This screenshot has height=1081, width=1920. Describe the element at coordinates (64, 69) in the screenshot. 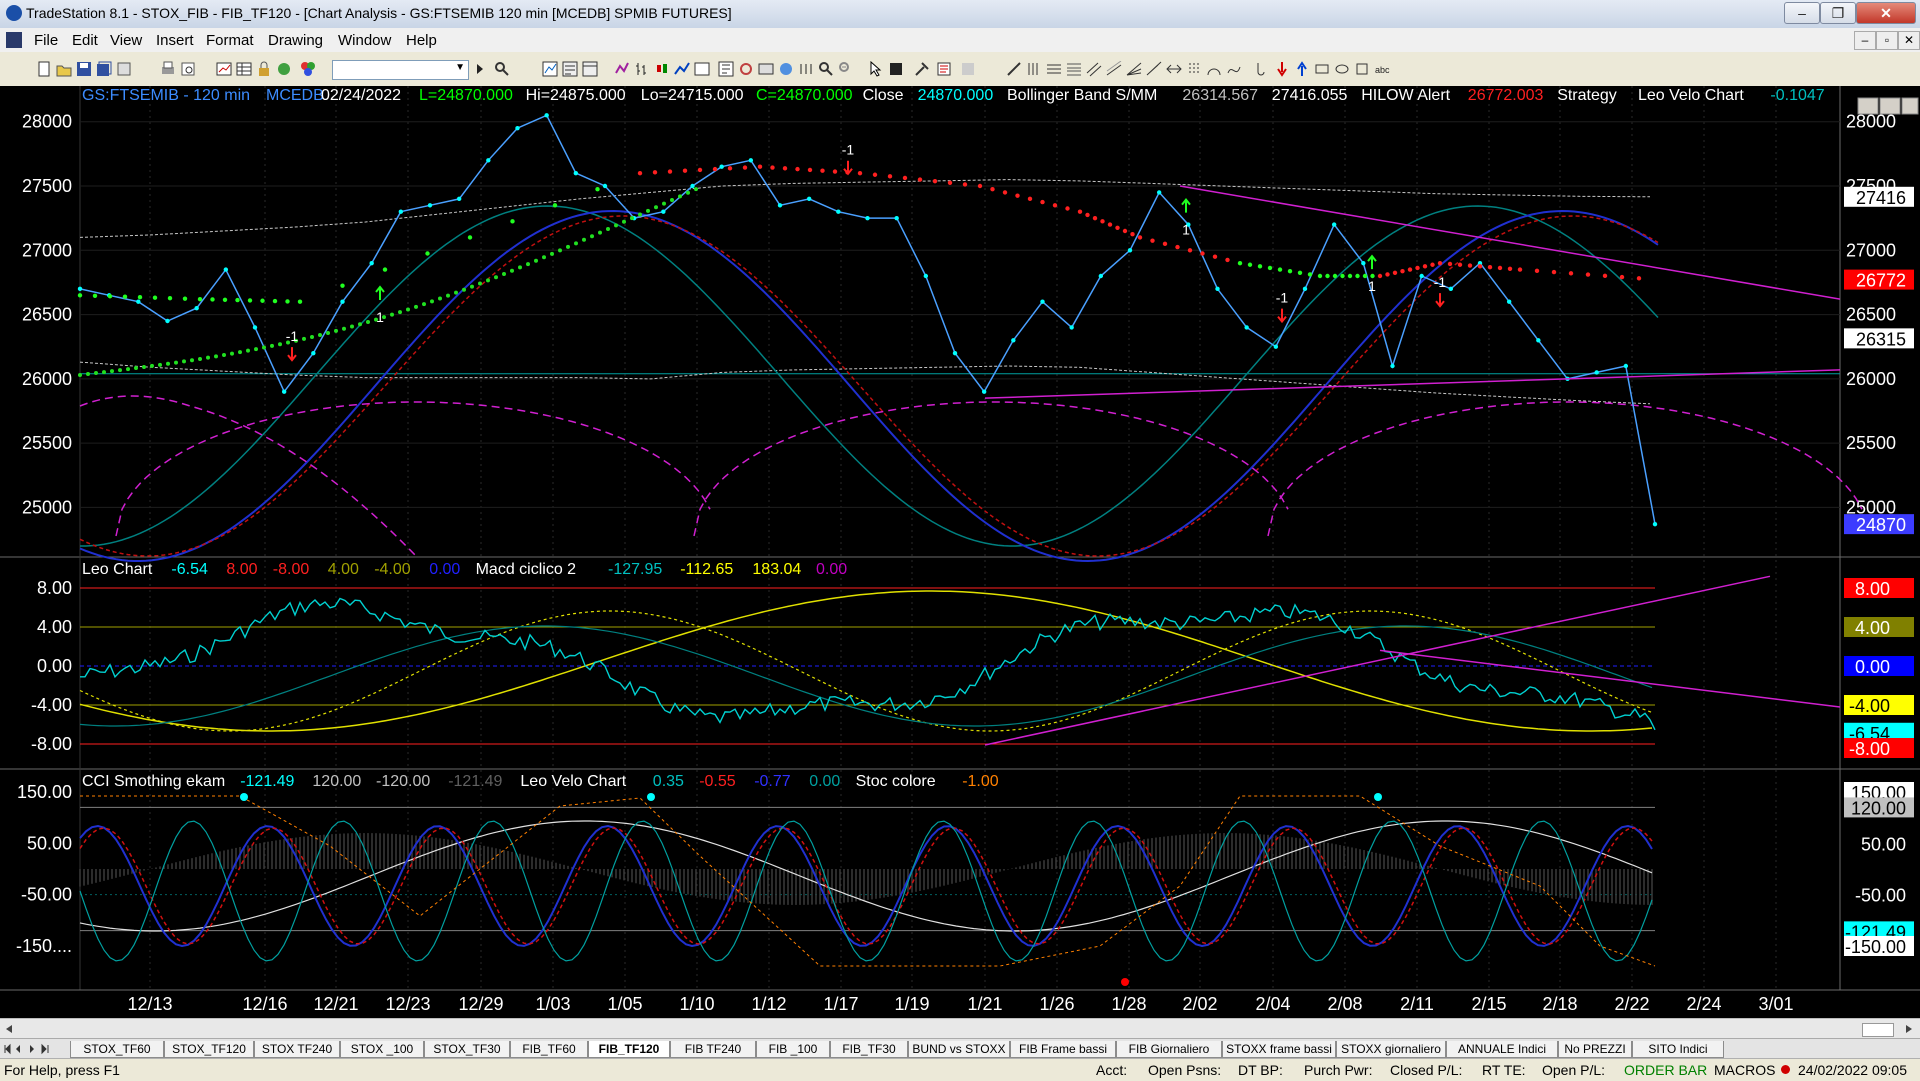

I see `open-icon` at that location.